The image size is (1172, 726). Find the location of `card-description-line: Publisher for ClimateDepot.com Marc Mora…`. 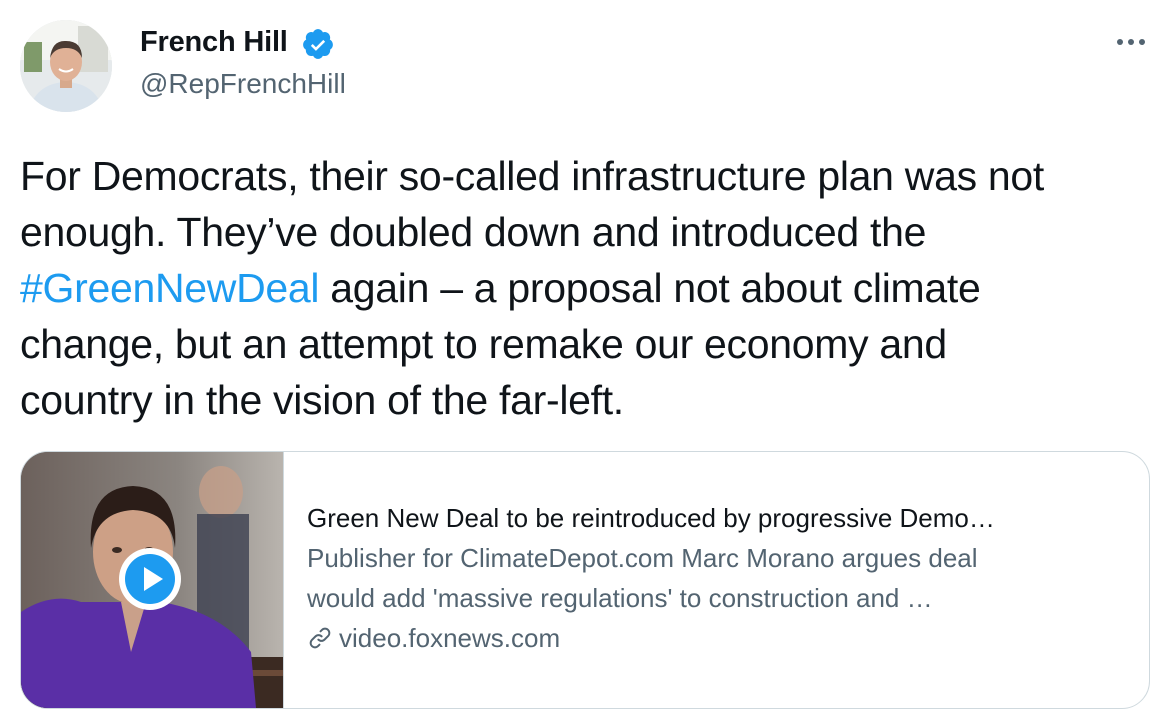

card-description-line: Publisher for ClimateDepot.com Marc Mora… is located at coordinates (642, 558).